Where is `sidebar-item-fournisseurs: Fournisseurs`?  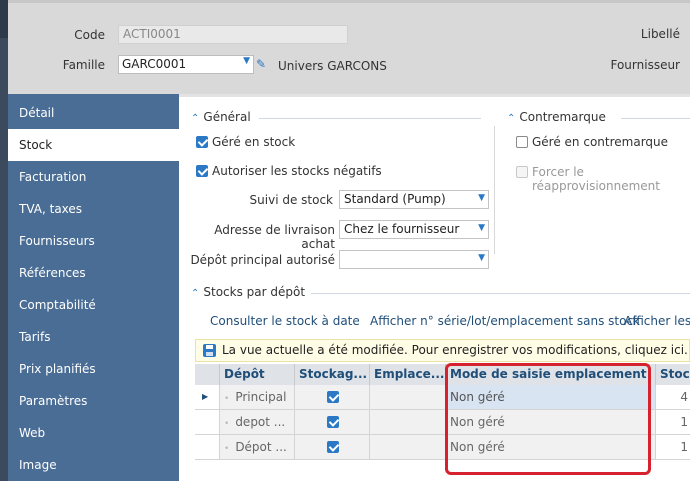 sidebar-item-fournisseurs: Fournisseurs is located at coordinates (93, 241).